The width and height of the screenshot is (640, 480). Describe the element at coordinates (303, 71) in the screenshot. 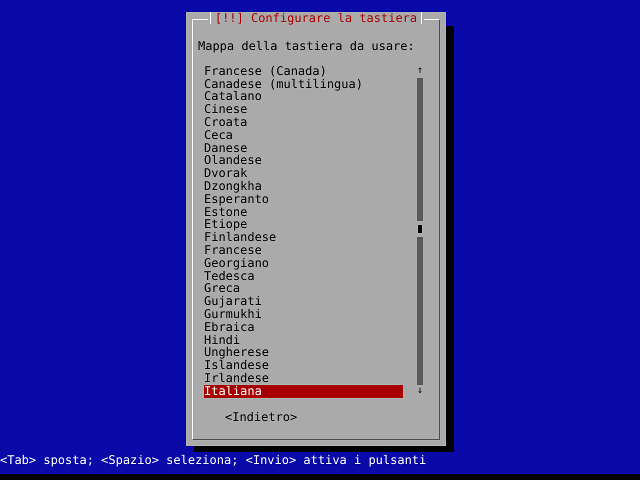

I see `list-item: Francese (Canada)` at that location.